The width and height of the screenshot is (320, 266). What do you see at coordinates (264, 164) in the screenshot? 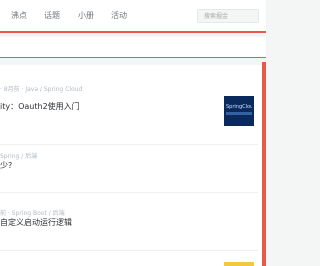
I see `sidebar-accent-bar` at bounding box center [264, 164].